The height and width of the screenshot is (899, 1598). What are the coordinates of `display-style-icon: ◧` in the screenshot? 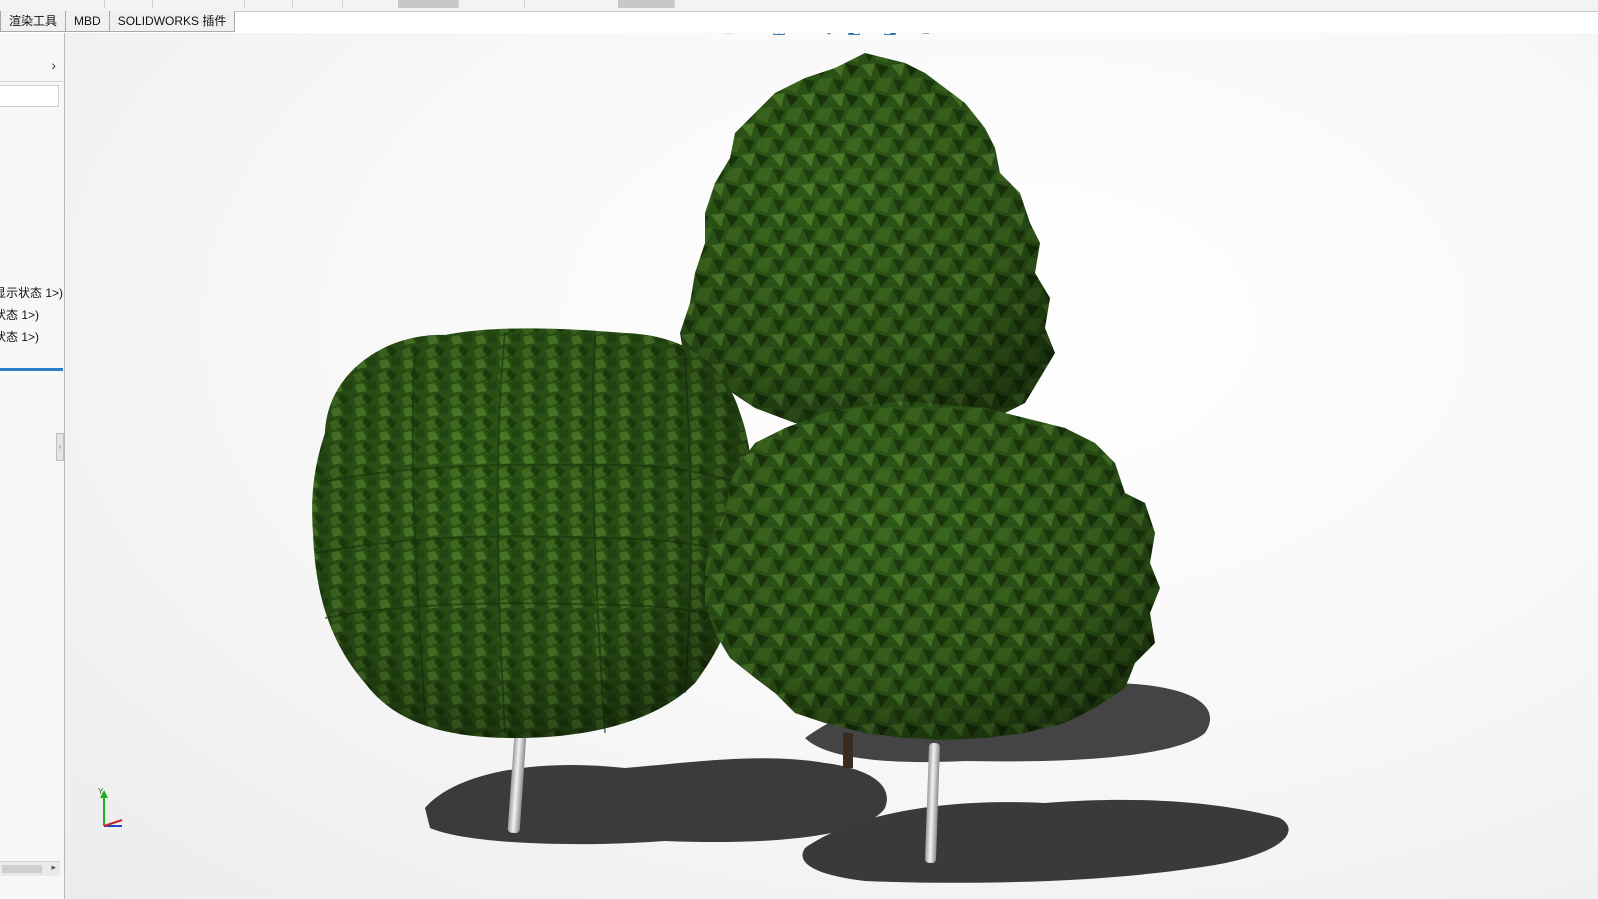 It's located at (854, 36).